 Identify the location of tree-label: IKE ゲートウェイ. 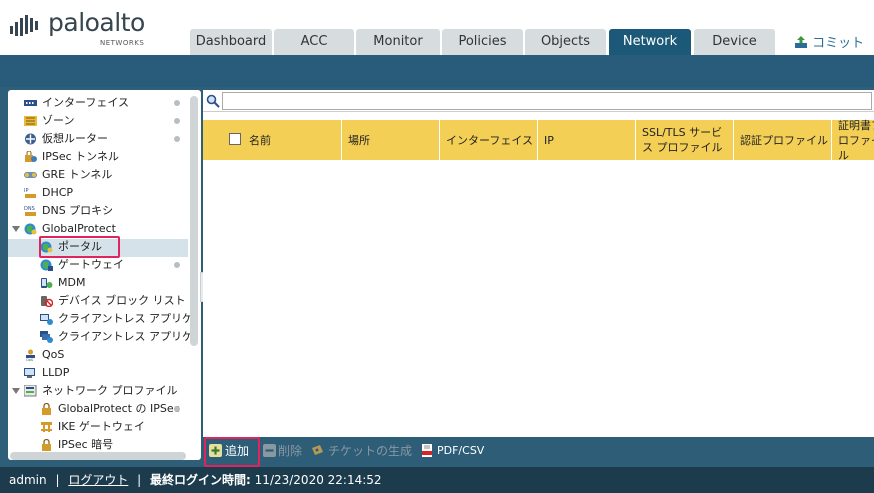
(101, 426).